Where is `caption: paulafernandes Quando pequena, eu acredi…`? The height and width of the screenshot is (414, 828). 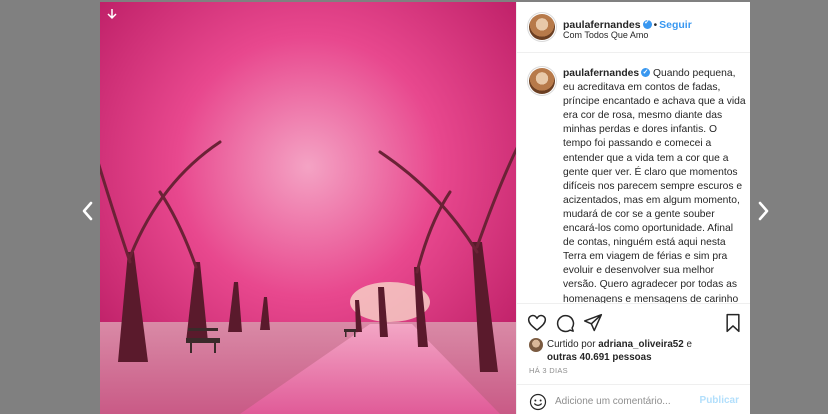
caption: paulafernandes Quando pequena, eu acredi… is located at coordinates (655, 184).